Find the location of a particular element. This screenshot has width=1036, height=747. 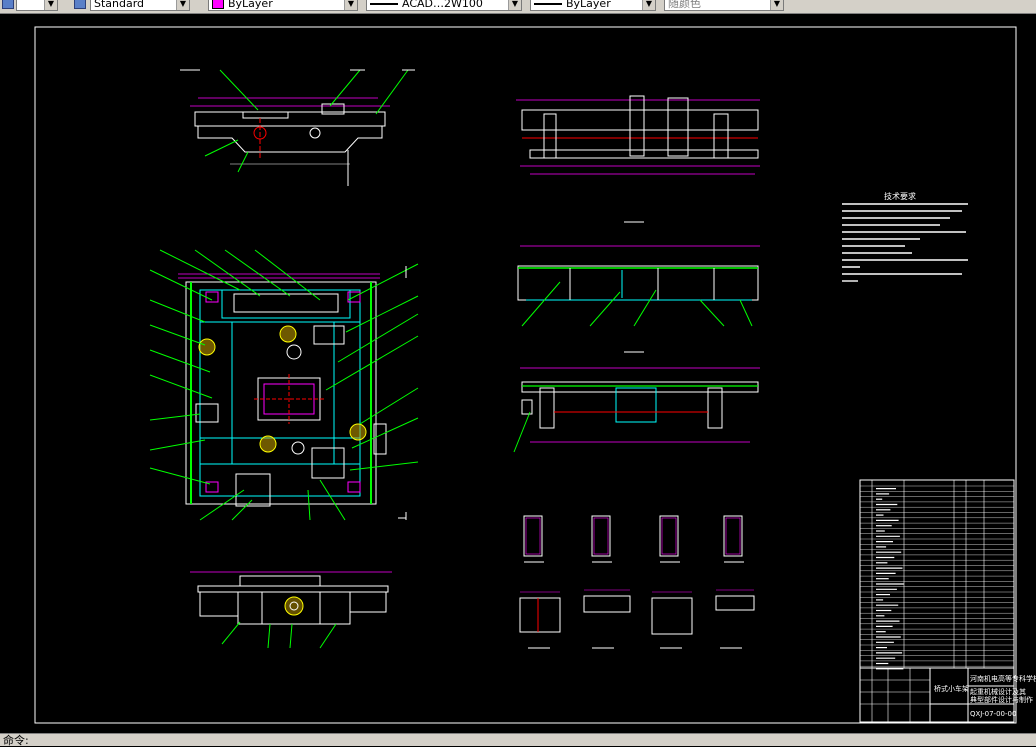

lineweight-value: ByLayer is located at coordinates (588, 5).